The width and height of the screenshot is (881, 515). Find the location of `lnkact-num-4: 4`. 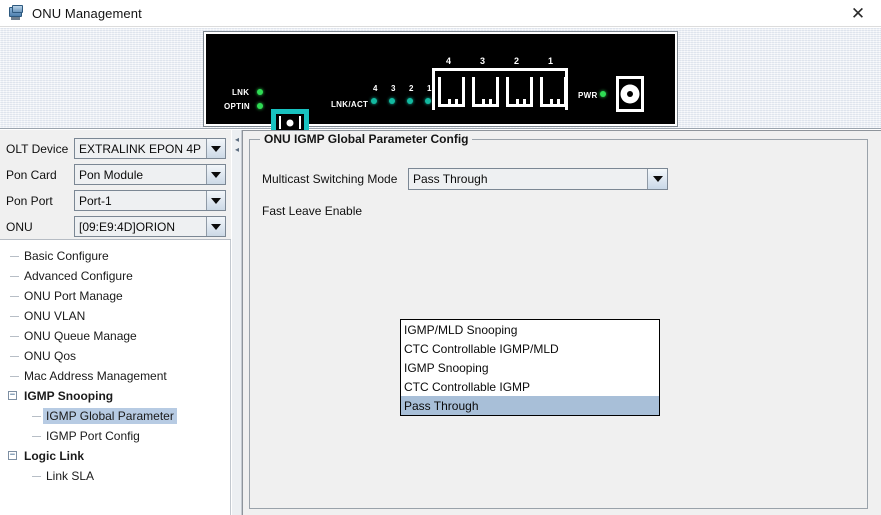

lnkact-num-4: 4 is located at coordinates (375, 88).